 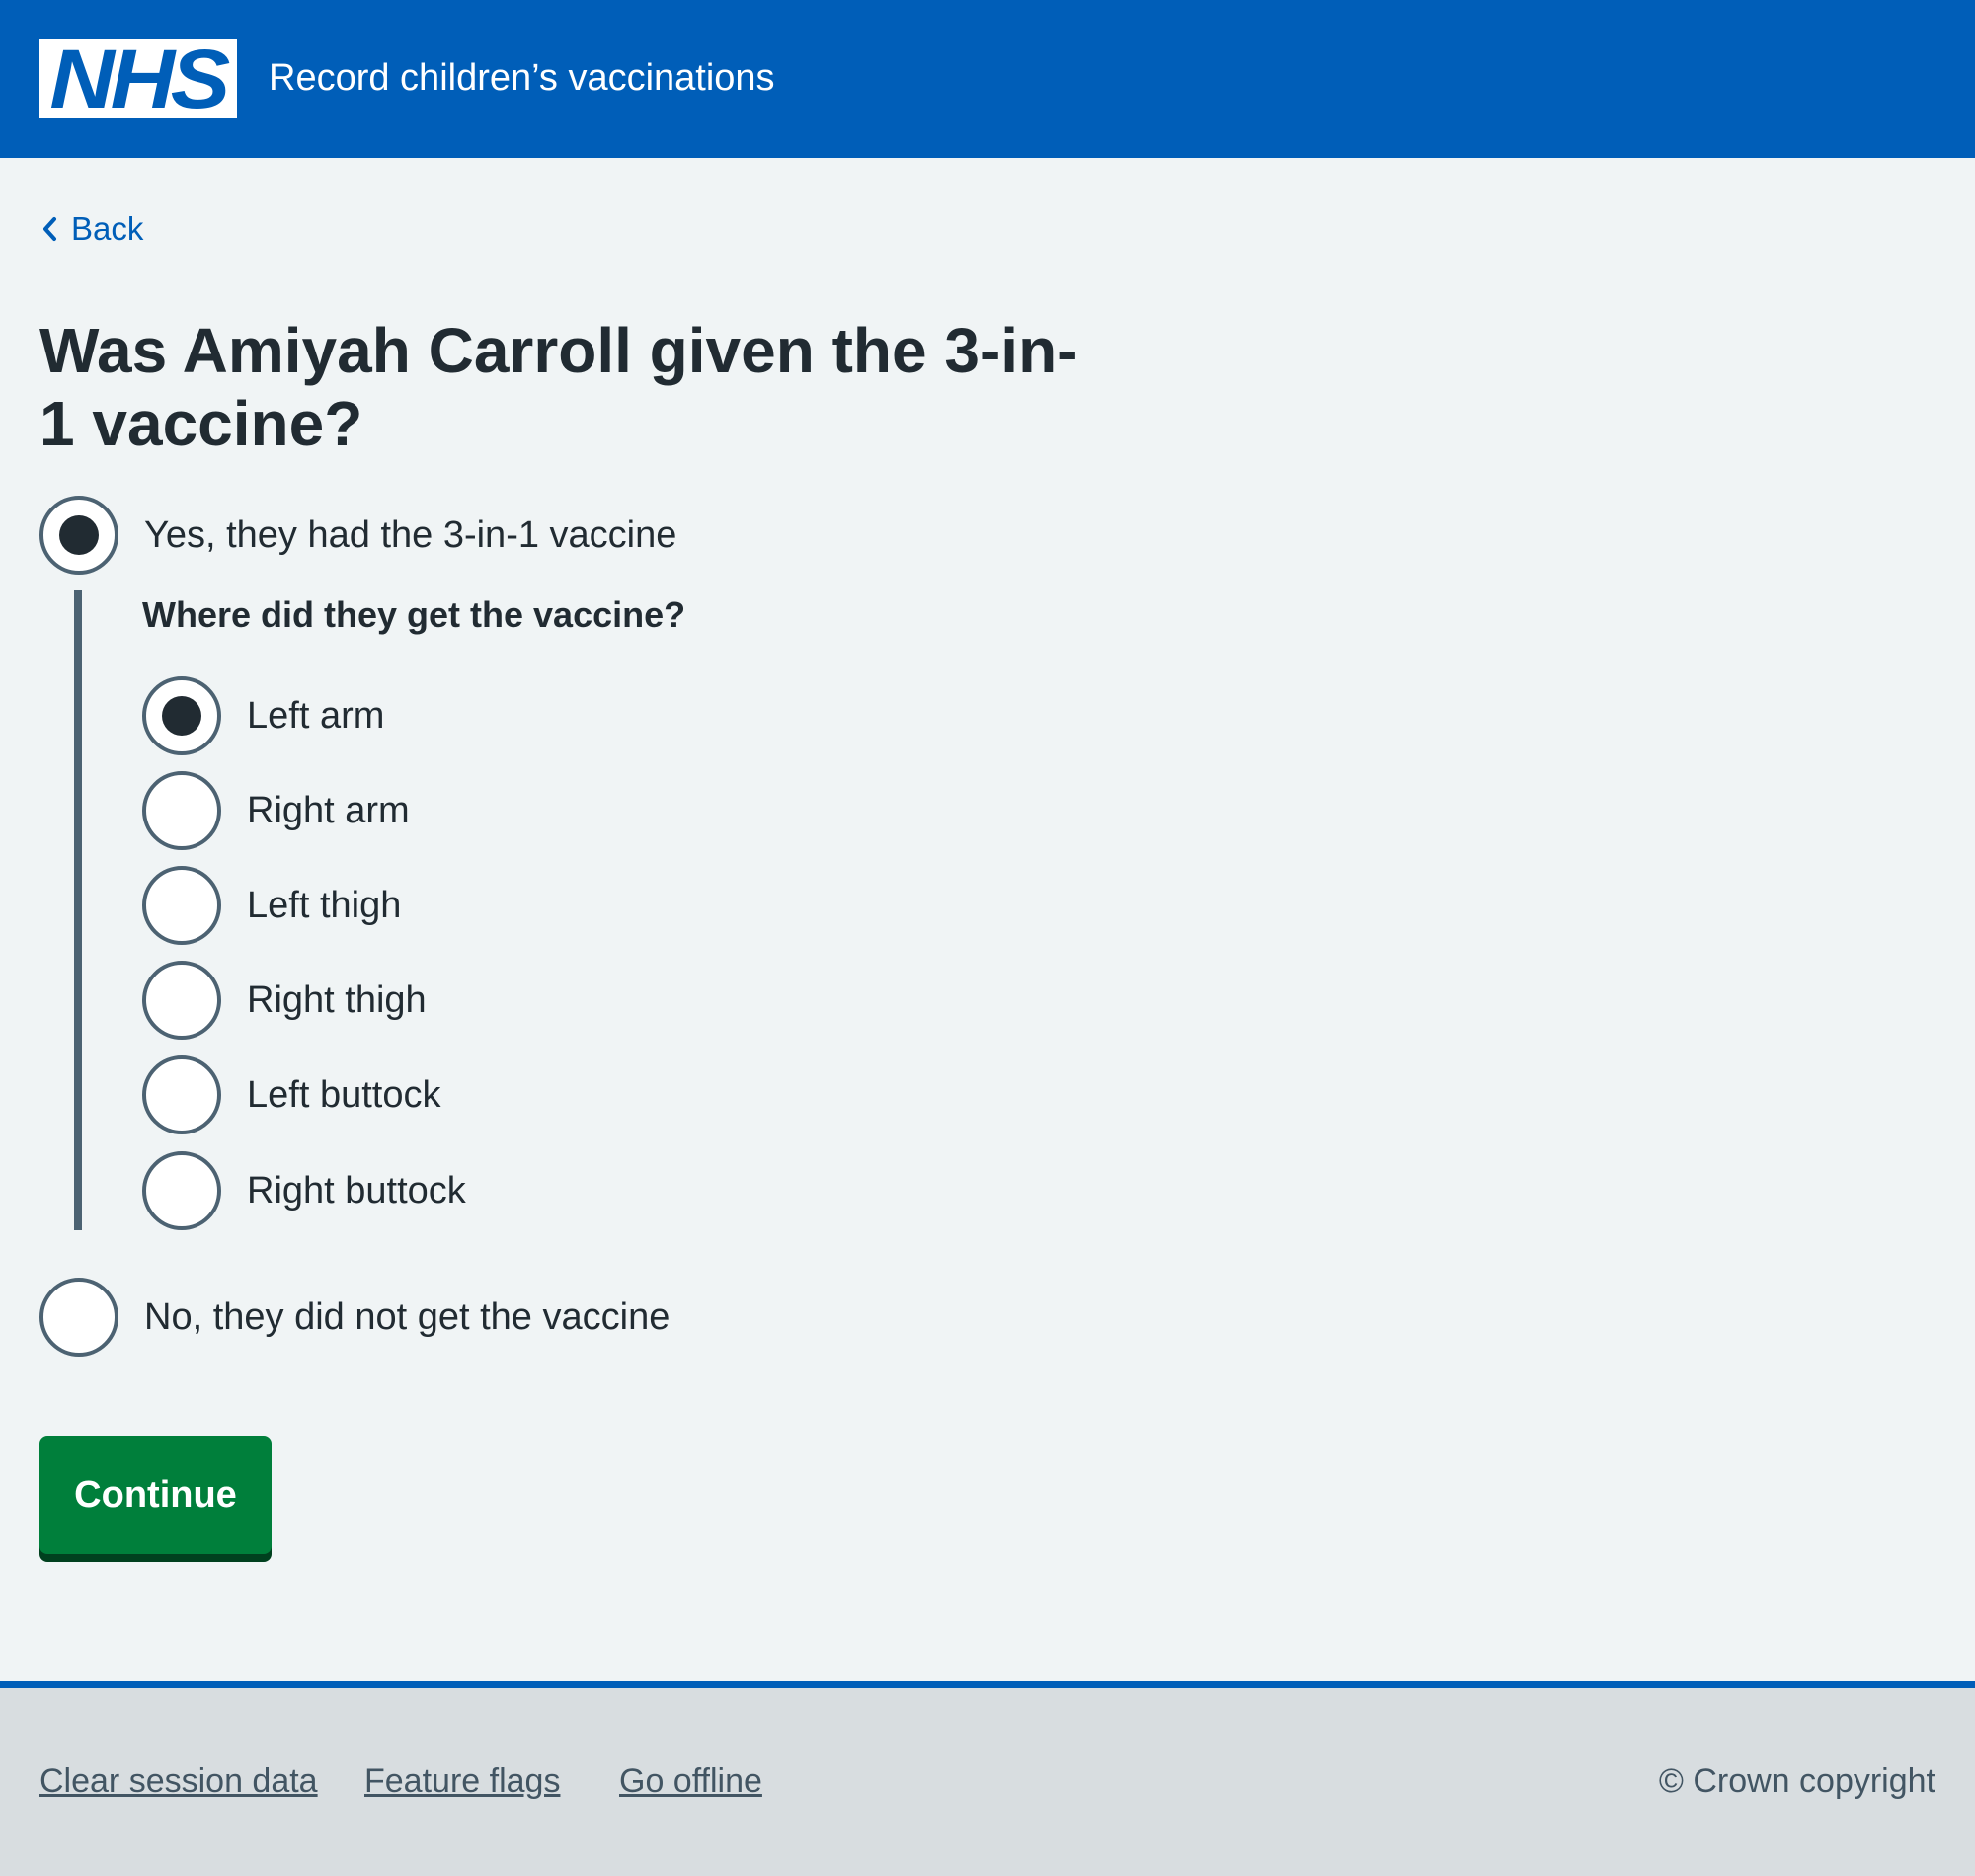 What do you see at coordinates (325, 906) in the screenshot?
I see `radio-label: Left thigh` at bounding box center [325, 906].